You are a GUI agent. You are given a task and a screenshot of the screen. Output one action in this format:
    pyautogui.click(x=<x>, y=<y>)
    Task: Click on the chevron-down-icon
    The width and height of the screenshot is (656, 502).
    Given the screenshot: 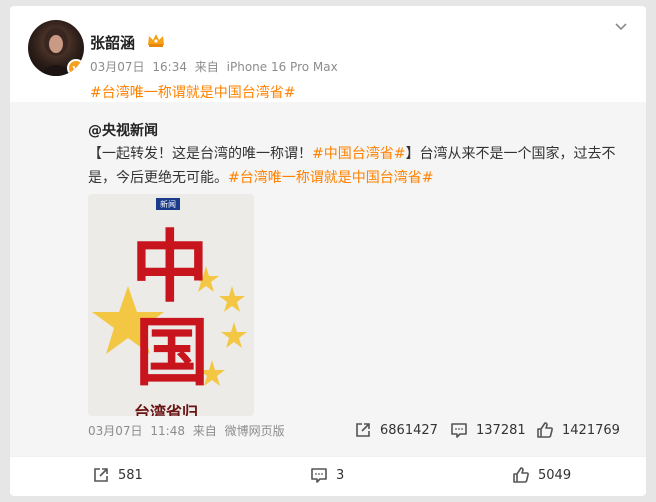 What is the action you would take?
    pyautogui.click(x=621, y=27)
    